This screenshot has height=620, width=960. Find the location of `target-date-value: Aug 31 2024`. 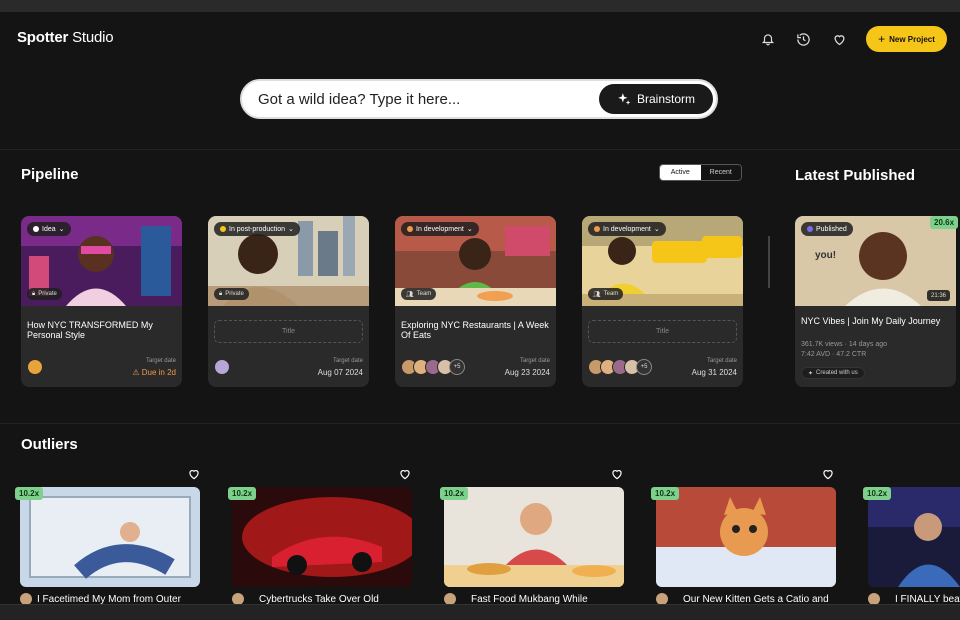

target-date-value: Aug 31 2024 is located at coordinates (714, 372).